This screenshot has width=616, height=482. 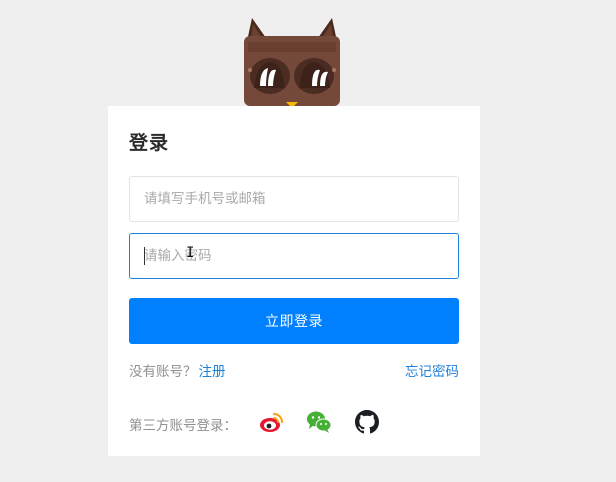 What do you see at coordinates (163, 372) in the screenshot?
I see `no-account-text: 没有账号？` at bounding box center [163, 372].